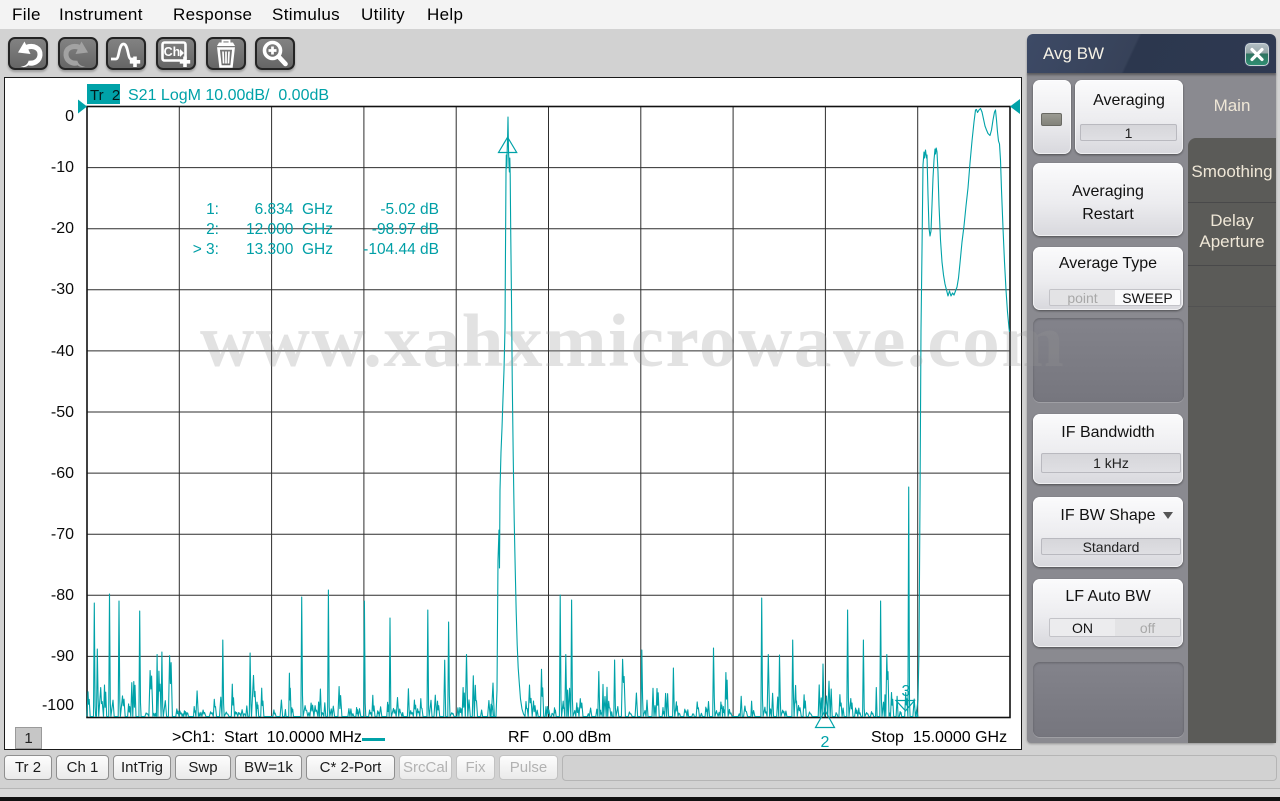 This screenshot has width=1280, height=801. Describe the element at coordinates (172, 52) in the screenshot. I see `svg-text: Ch` at that location.